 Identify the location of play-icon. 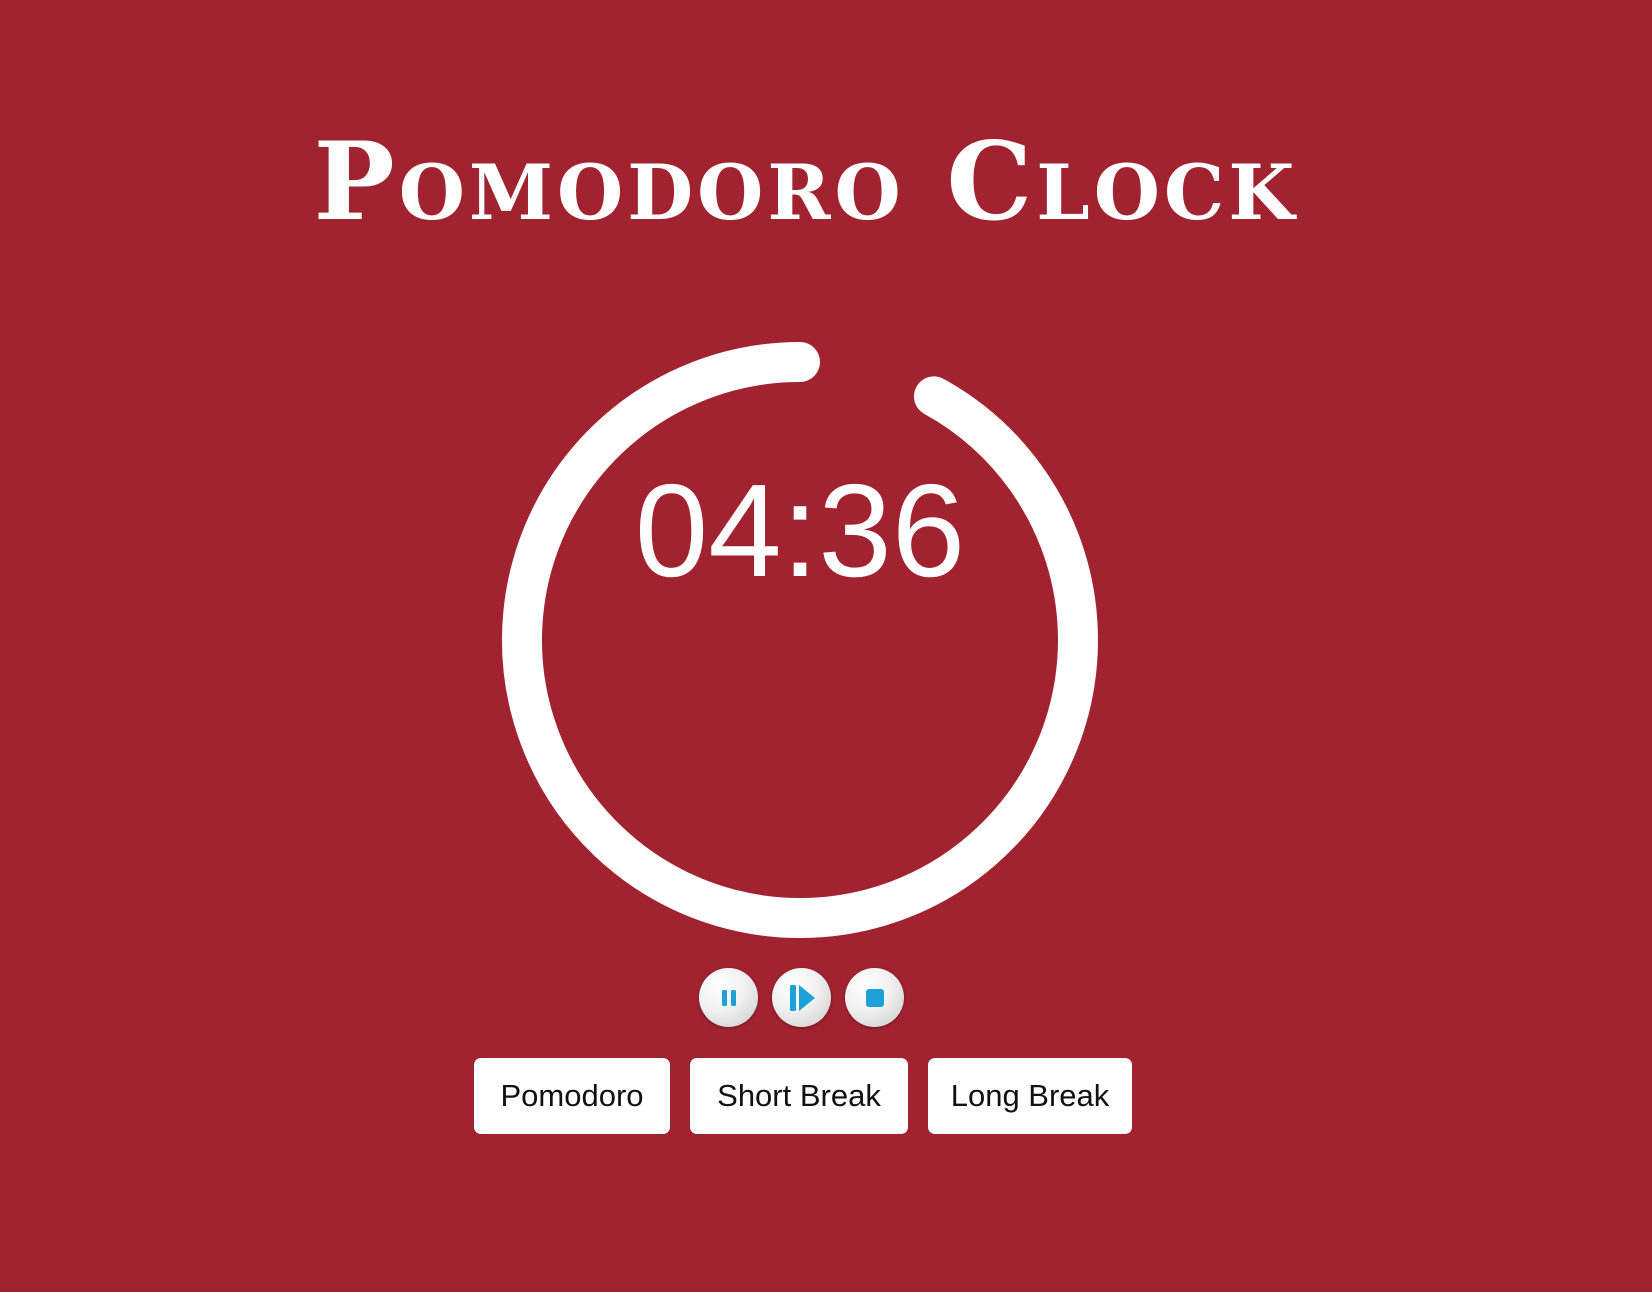
(802, 997).